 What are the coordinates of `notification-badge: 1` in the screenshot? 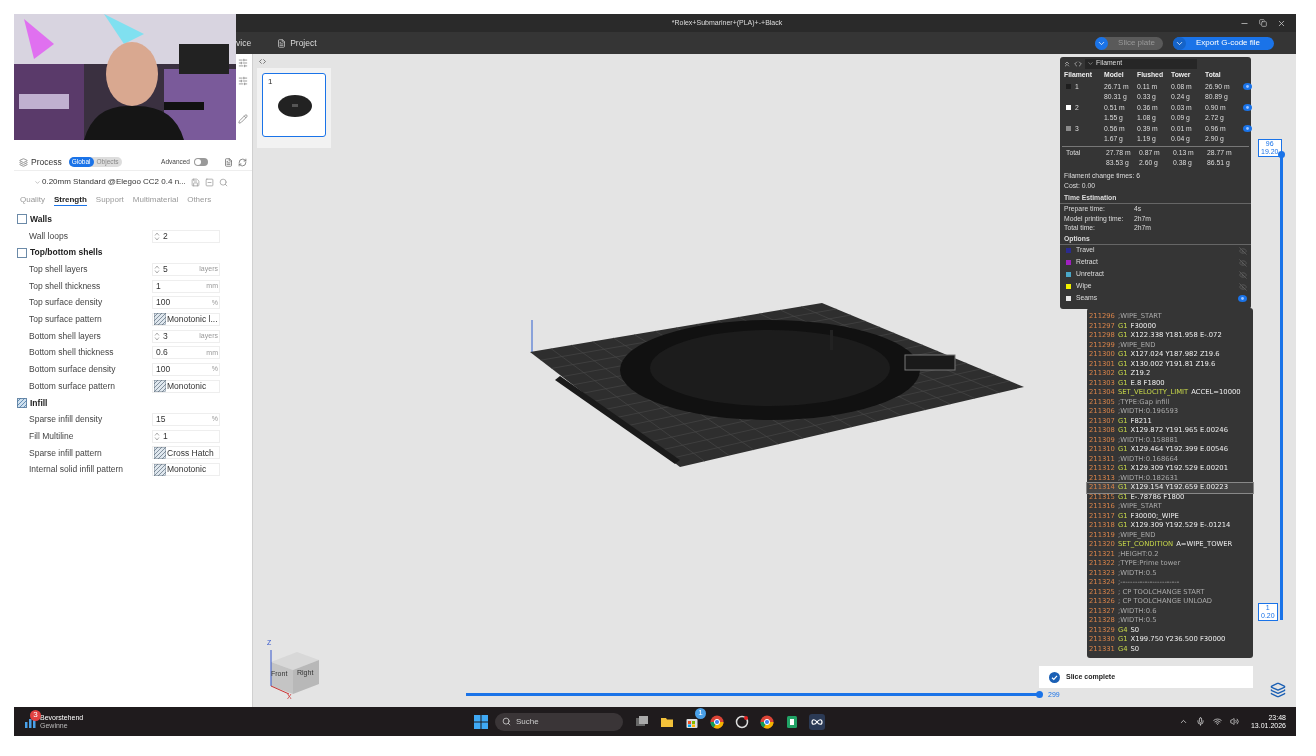 It's located at (700, 713).